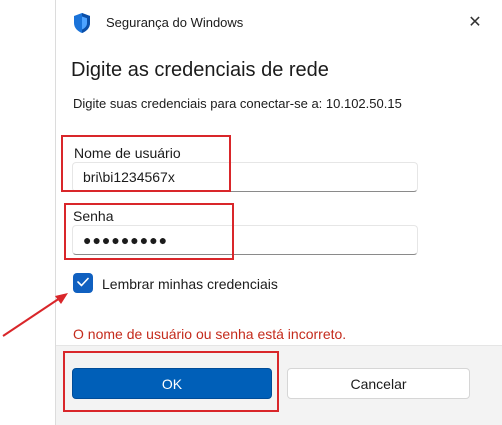 Image resolution: width=502 pixels, height=425 pixels. What do you see at coordinates (171, 381) in the screenshot?
I see `ok-highlight-box` at bounding box center [171, 381].